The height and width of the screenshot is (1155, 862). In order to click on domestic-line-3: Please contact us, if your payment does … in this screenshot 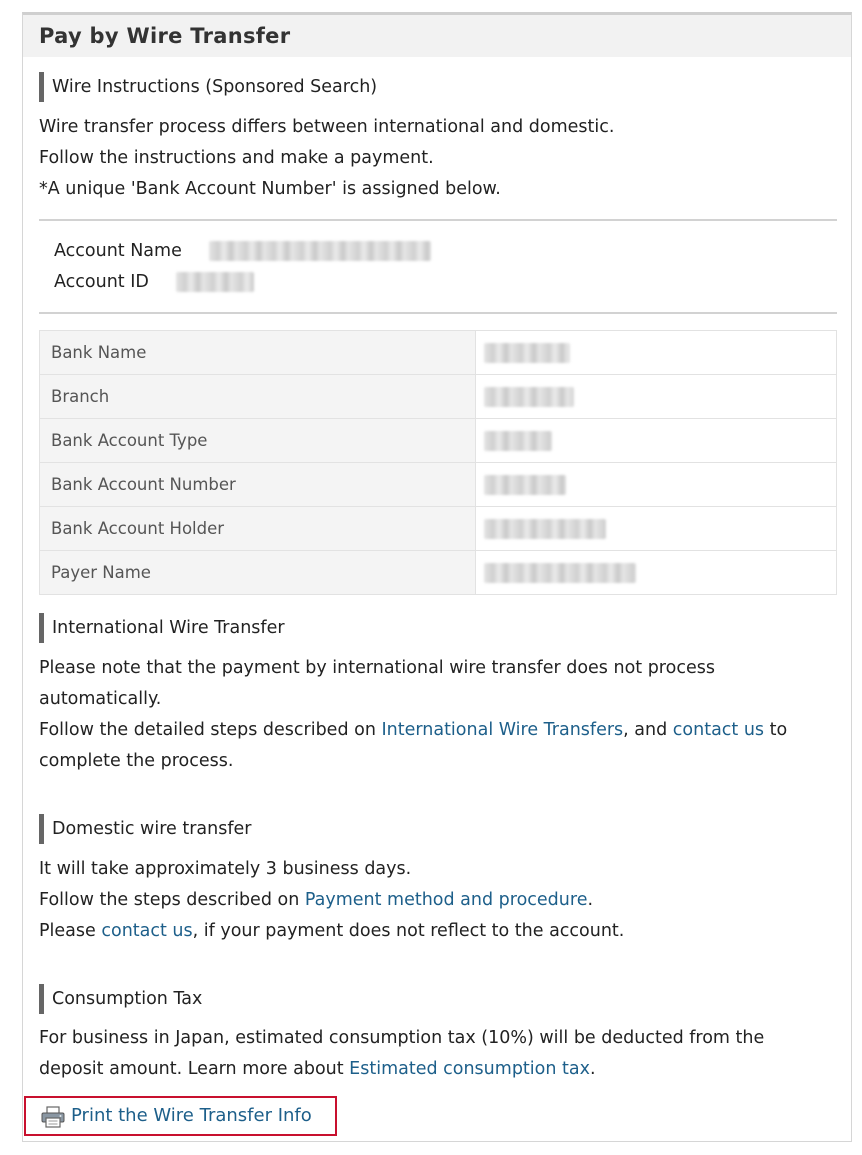, I will do `click(331, 931)`.